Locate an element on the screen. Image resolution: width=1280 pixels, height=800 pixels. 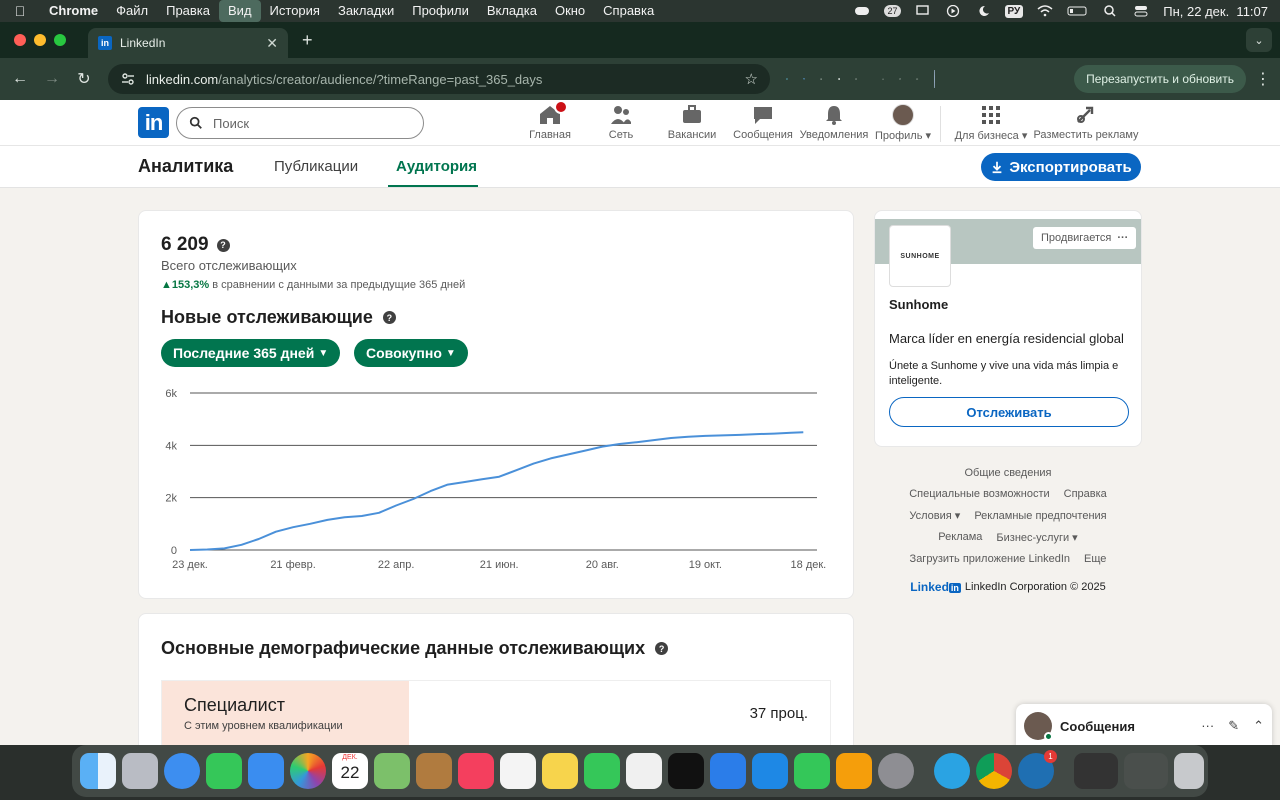
menu-app-name: Chrome is located at coordinates (73, 11).